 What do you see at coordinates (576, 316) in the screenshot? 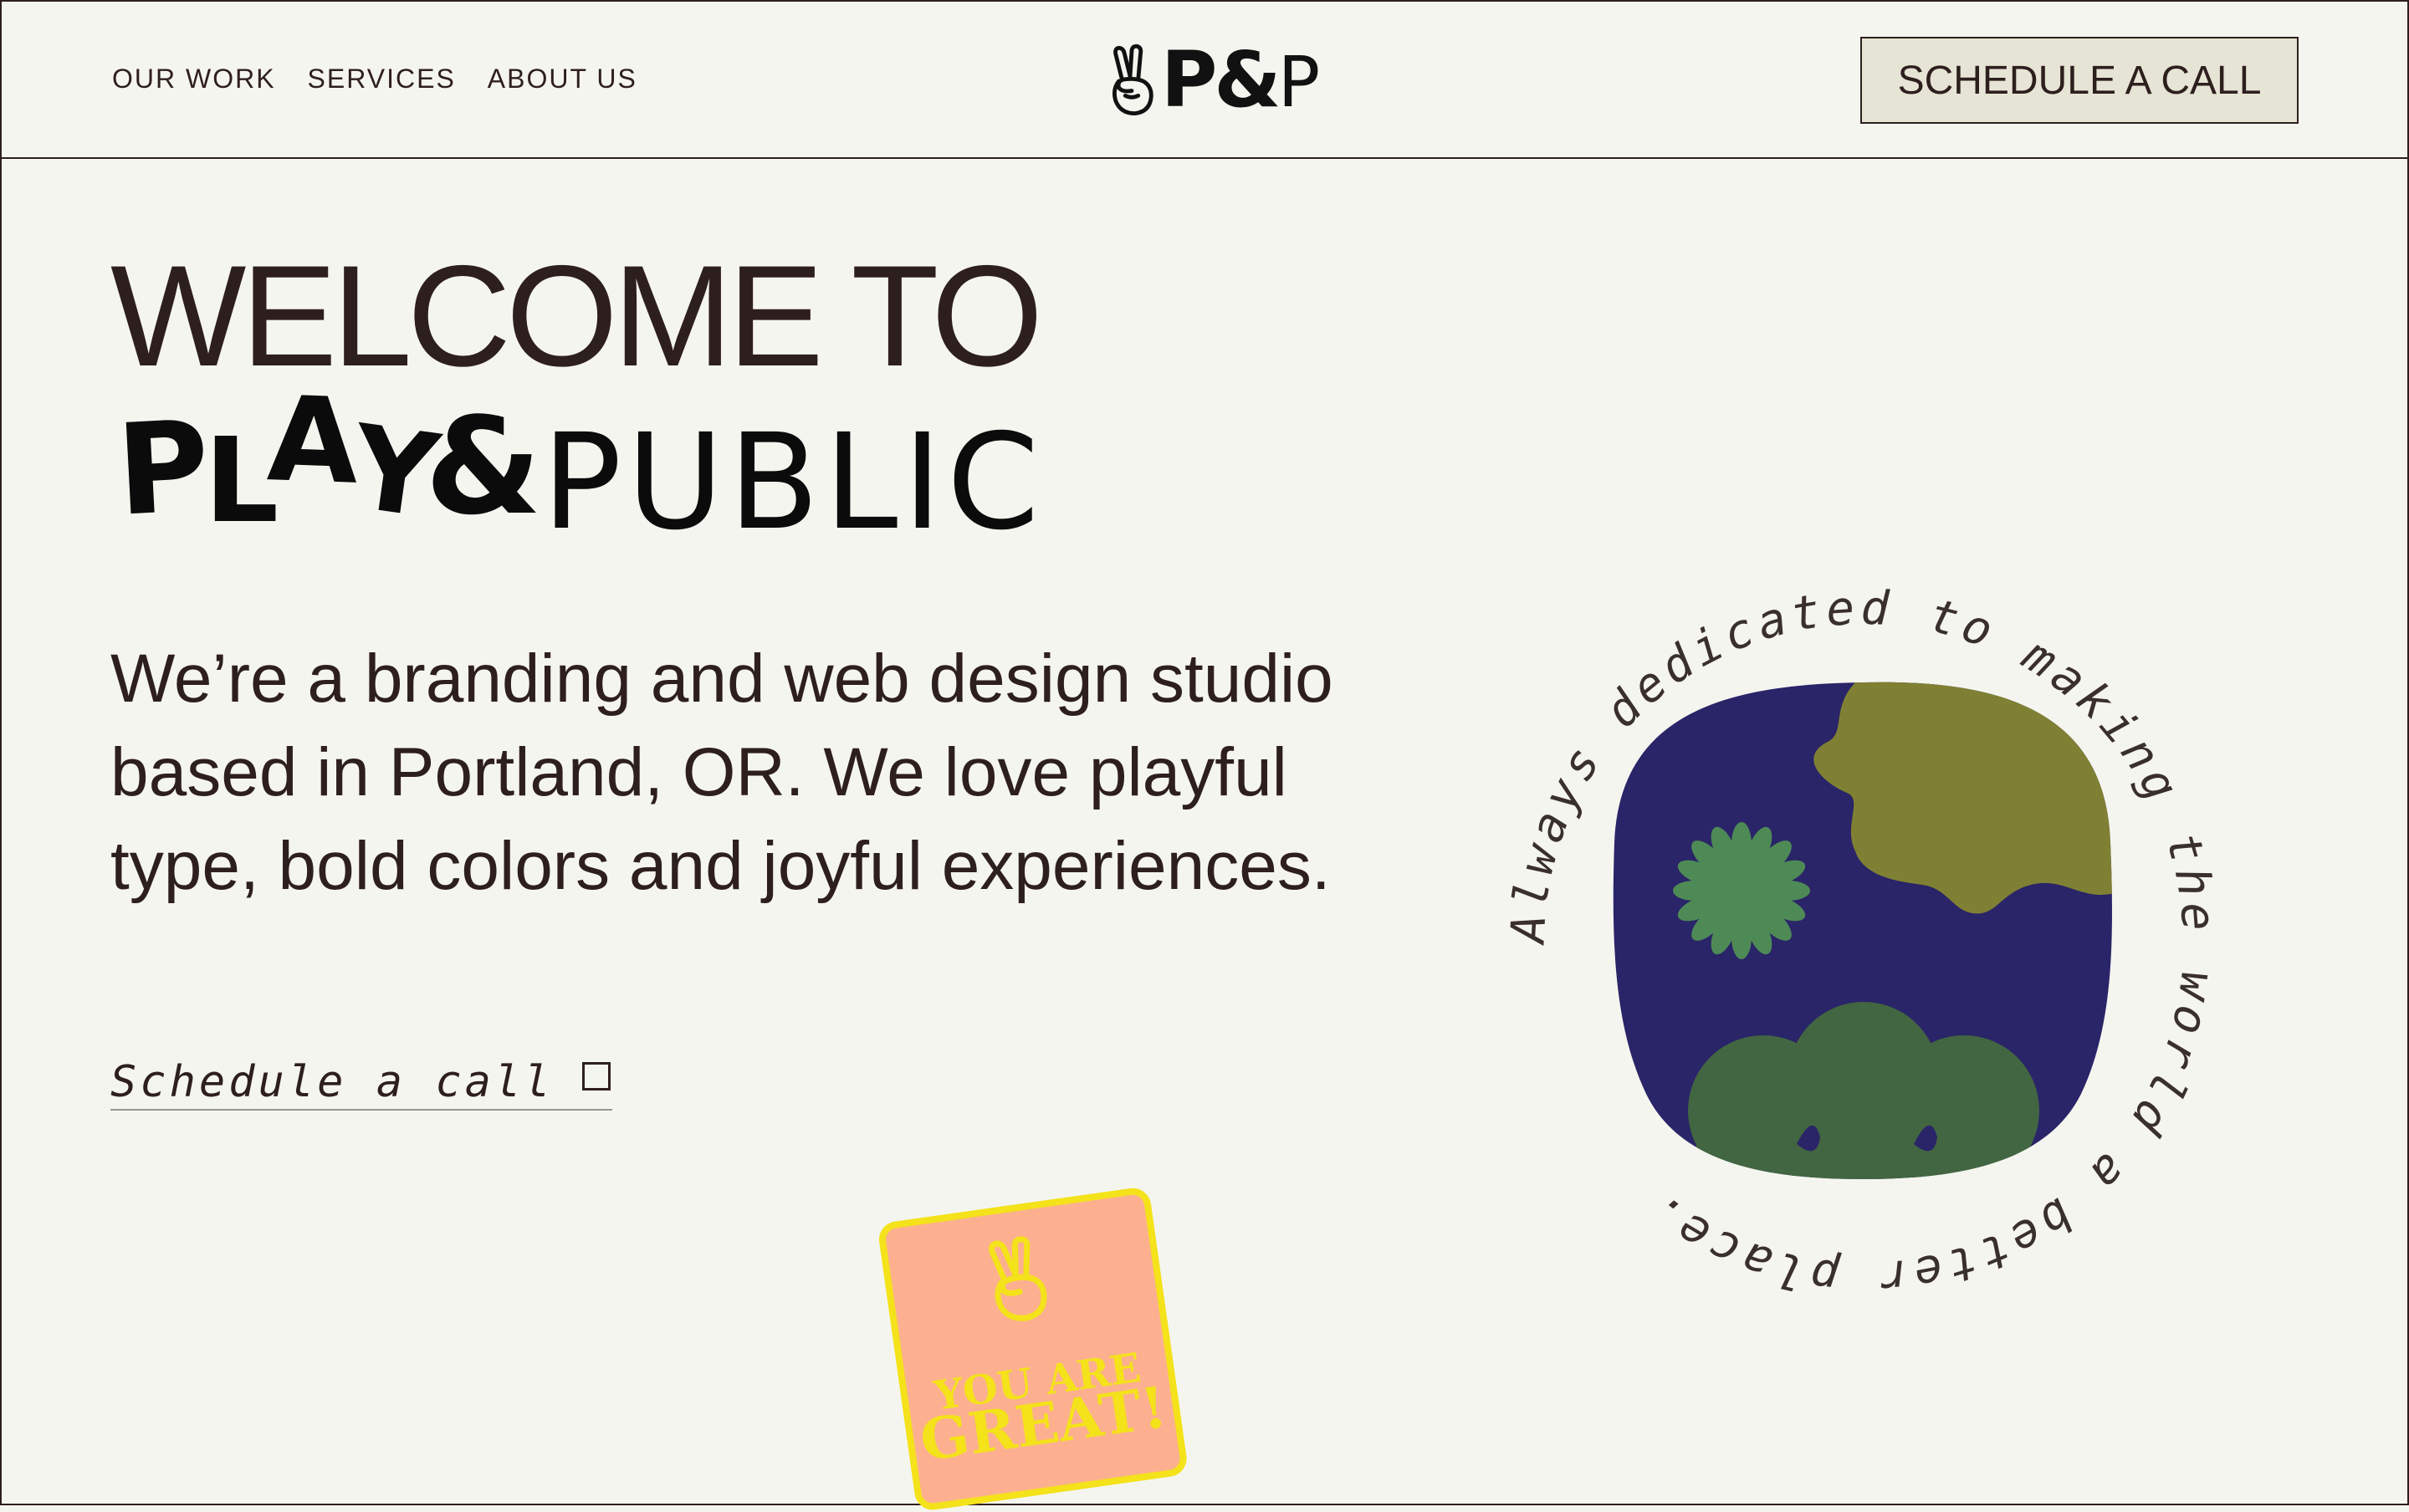
I see `hero-title-line1: WELCOME TO` at bounding box center [576, 316].